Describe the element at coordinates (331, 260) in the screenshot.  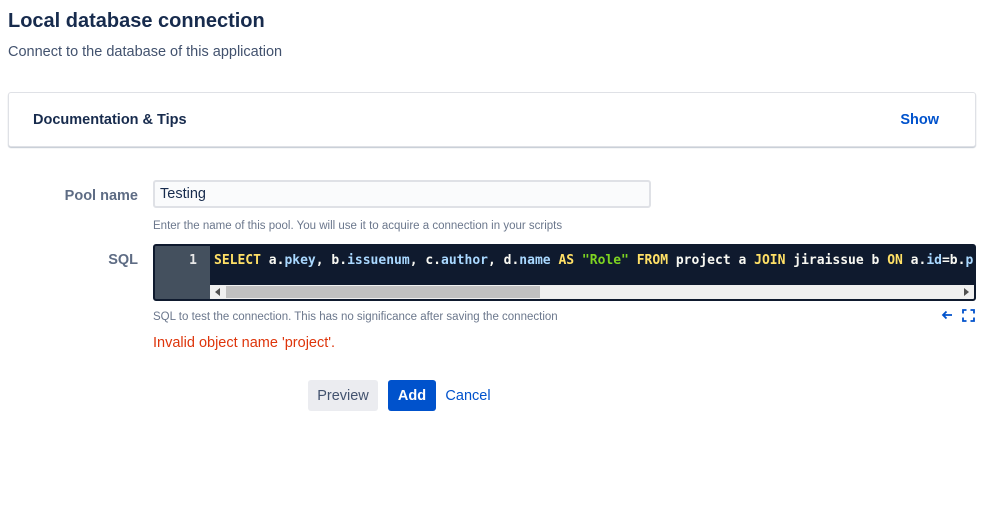
I see `sql-token: , b.` at that location.